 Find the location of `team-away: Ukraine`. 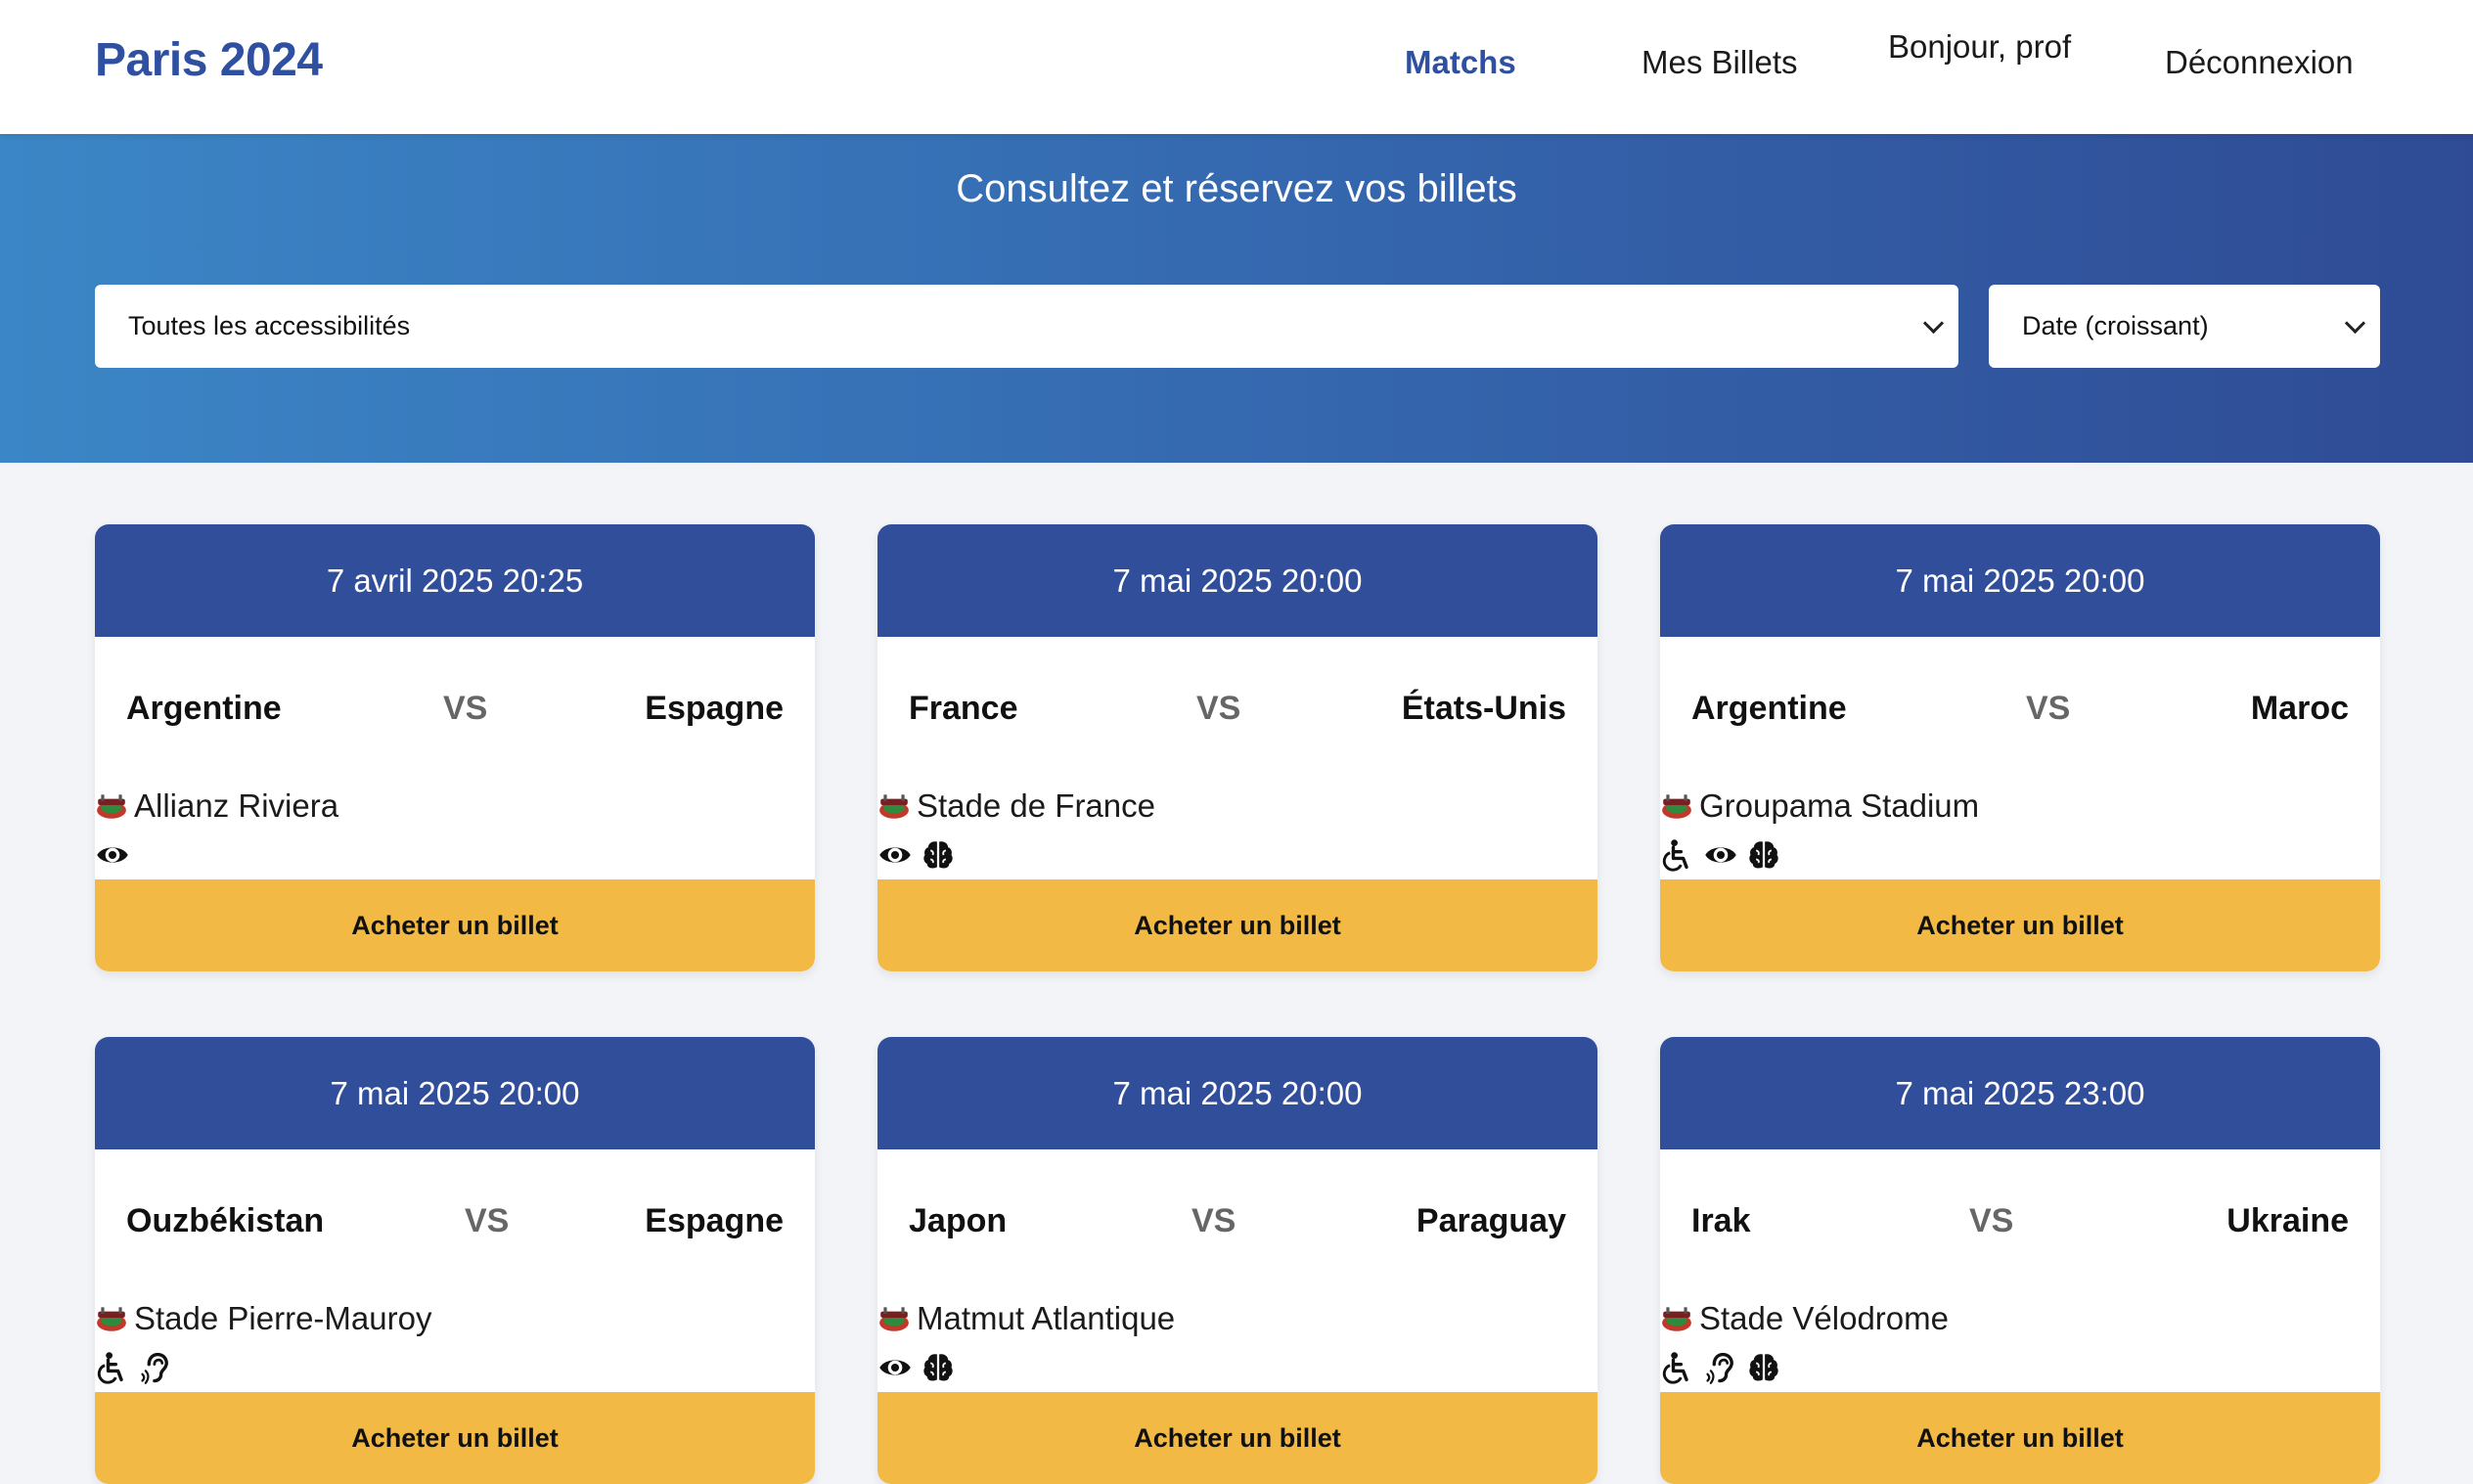

team-away: Ukraine is located at coordinates (2287, 1220).